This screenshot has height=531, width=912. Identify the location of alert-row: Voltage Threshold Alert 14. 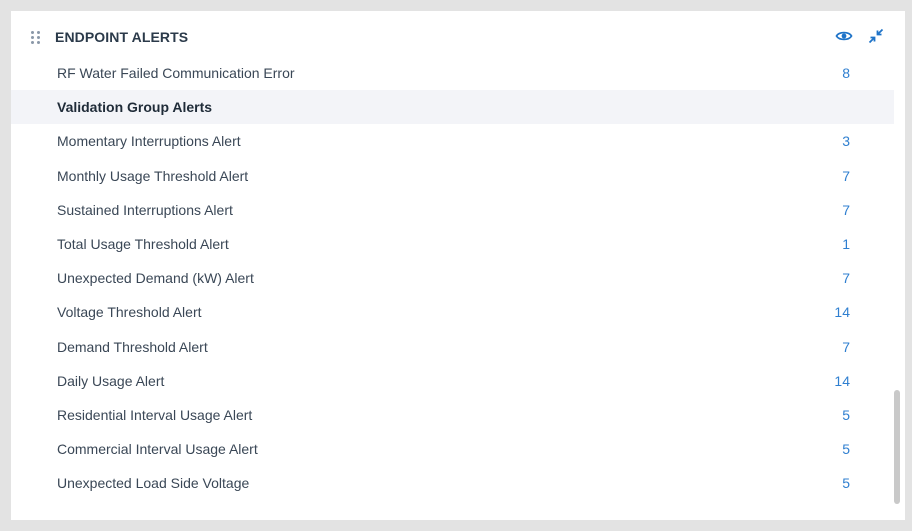
(452, 312).